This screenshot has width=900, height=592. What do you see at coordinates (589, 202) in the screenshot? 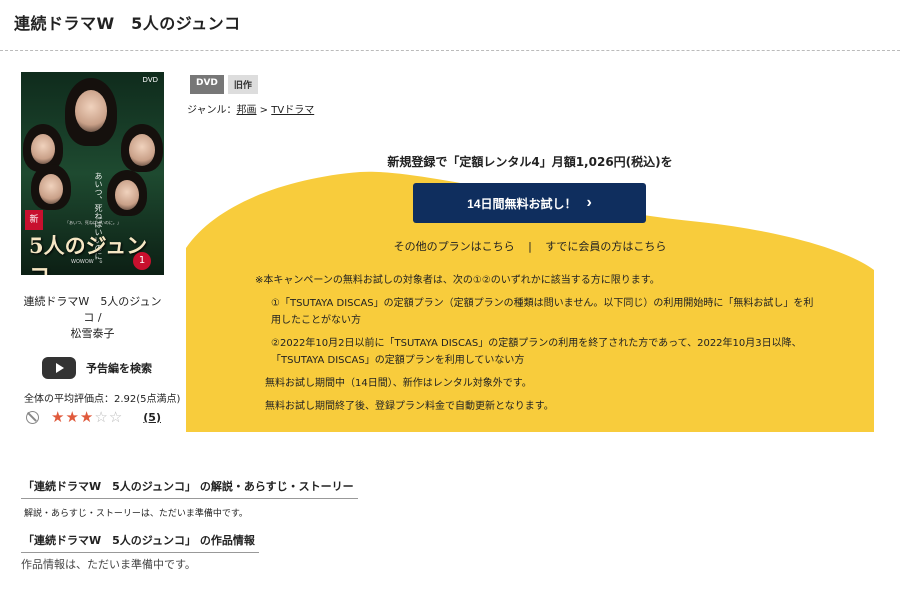
I see `chevron-right-icon: ›` at bounding box center [589, 202].